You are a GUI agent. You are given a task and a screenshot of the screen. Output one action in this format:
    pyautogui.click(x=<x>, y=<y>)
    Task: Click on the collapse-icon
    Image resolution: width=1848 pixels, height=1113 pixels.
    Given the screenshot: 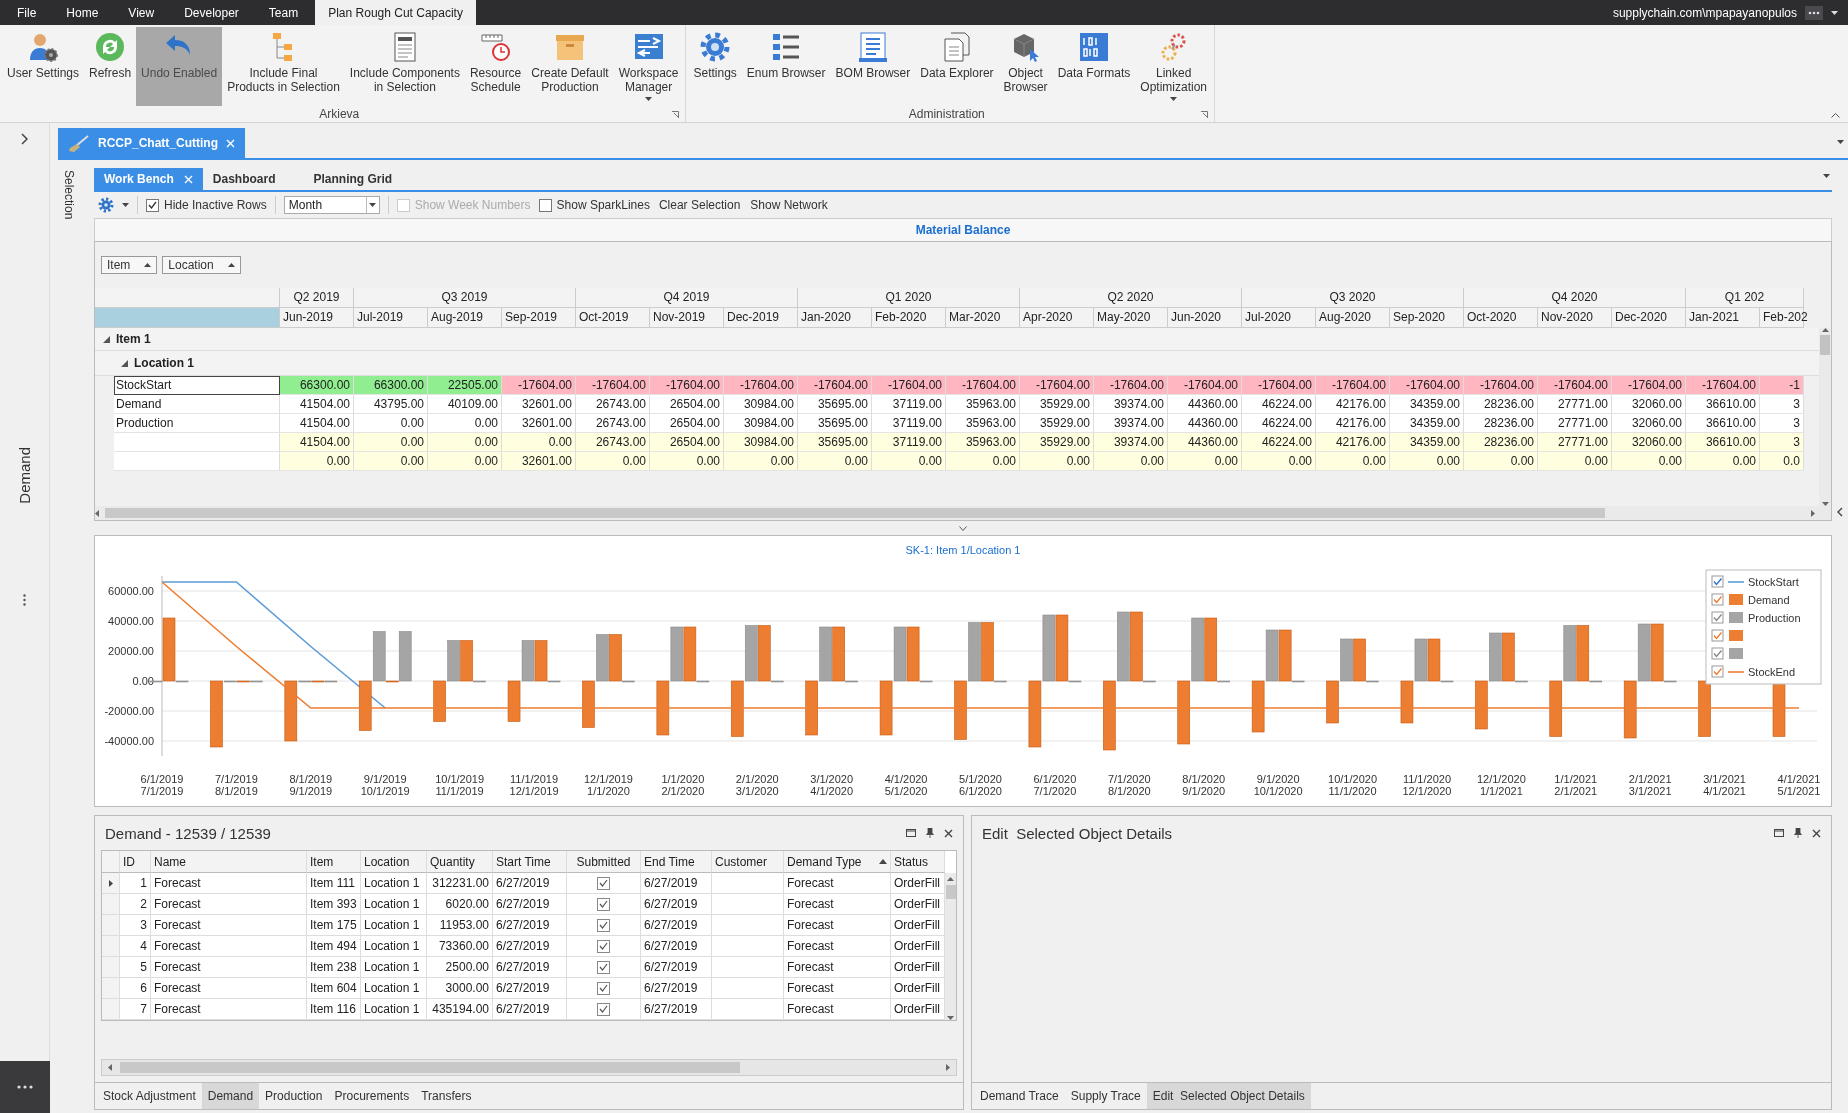 What is the action you would take?
    pyautogui.click(x=1835, y=115)
    